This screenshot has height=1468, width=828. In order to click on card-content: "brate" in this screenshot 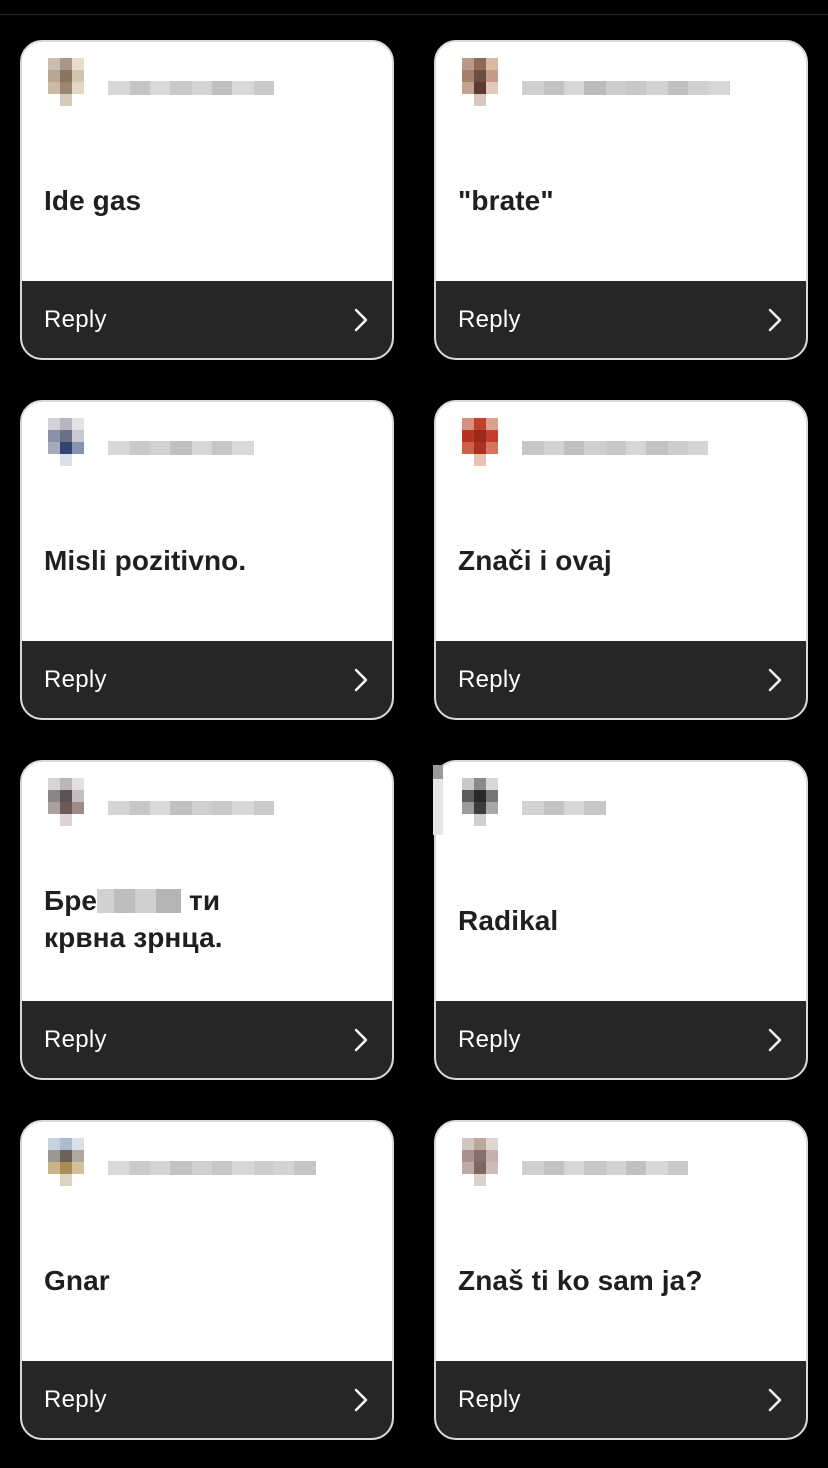, I will do `click(621, 161)`.